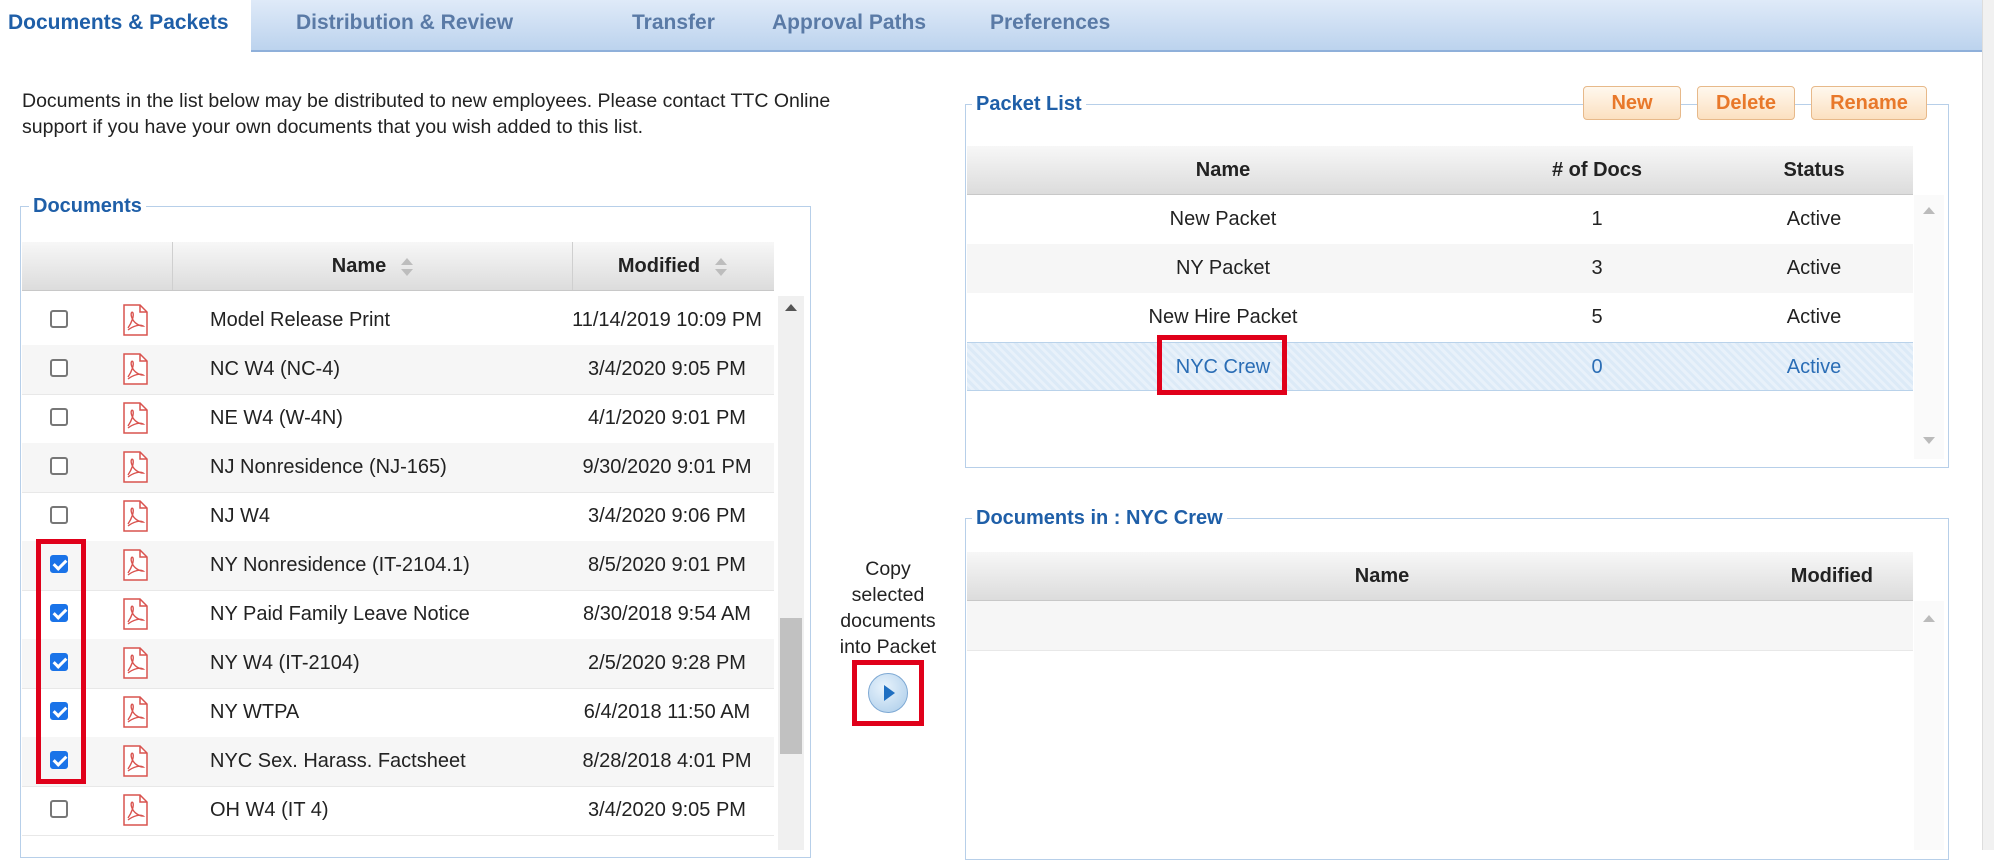  Describe the element at coordinates (667, 614) in the screenshot. I see `document-modified: 8/30/2018 9:54 AM` at that location.